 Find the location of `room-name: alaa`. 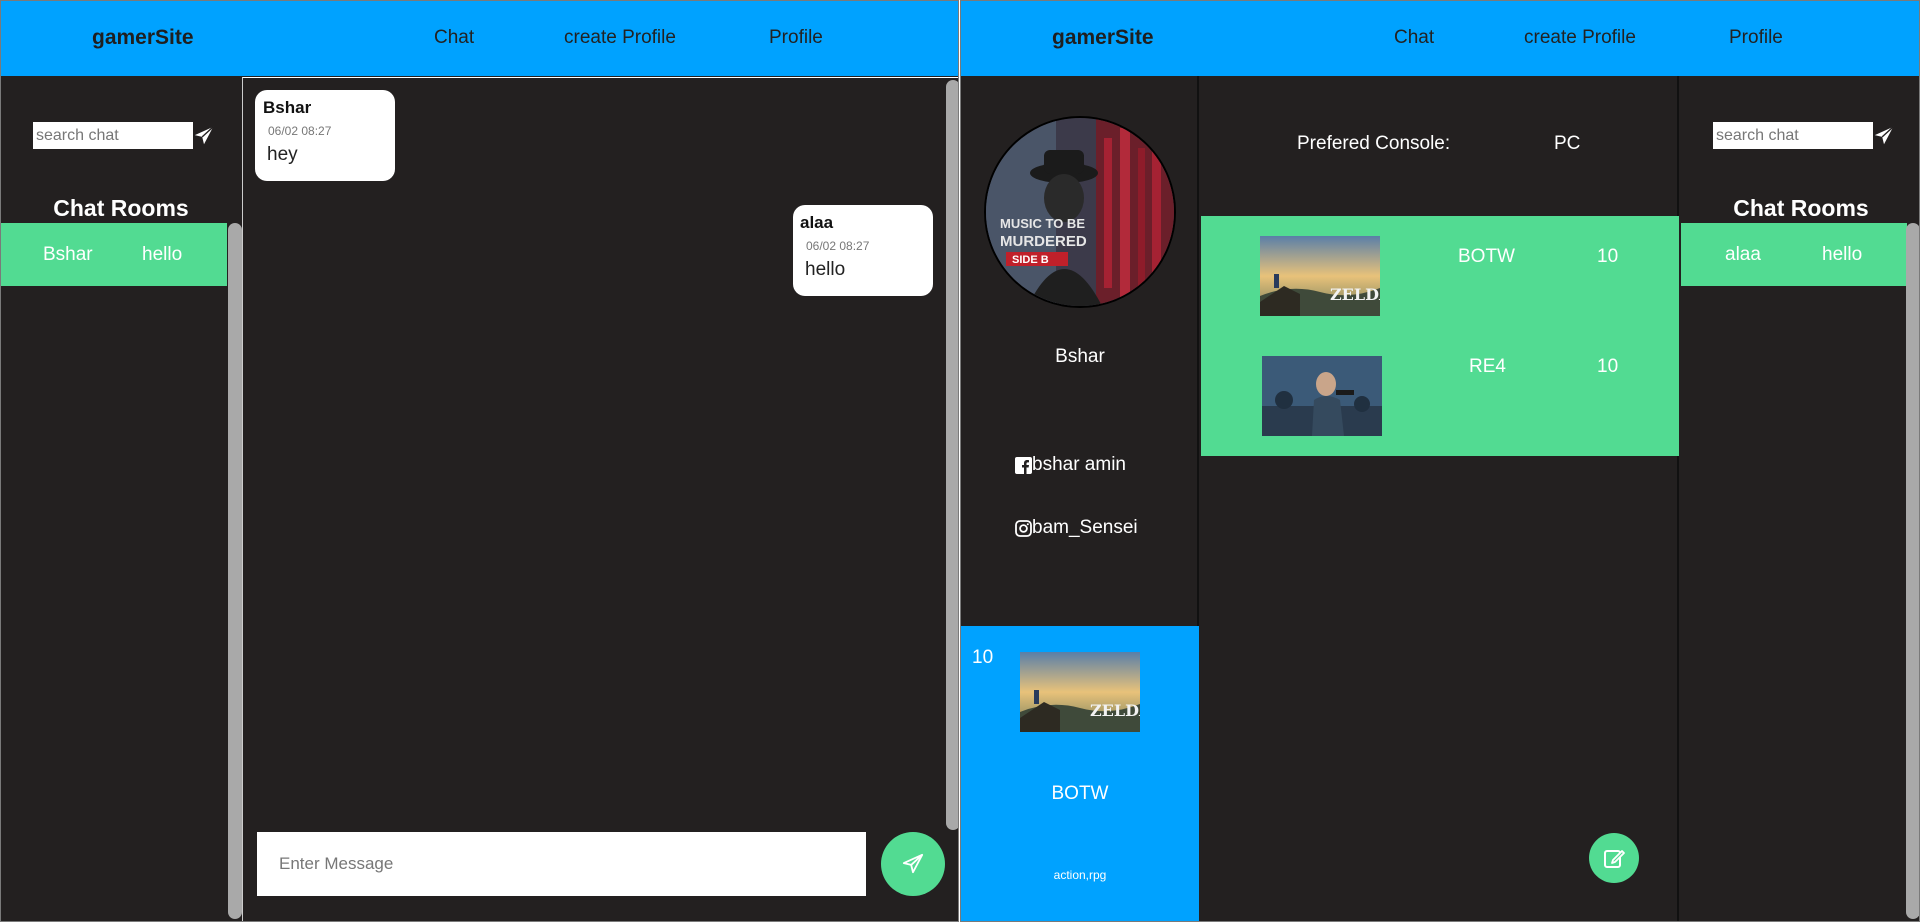

room-name: alaa is located at coordinates (1743, 254).